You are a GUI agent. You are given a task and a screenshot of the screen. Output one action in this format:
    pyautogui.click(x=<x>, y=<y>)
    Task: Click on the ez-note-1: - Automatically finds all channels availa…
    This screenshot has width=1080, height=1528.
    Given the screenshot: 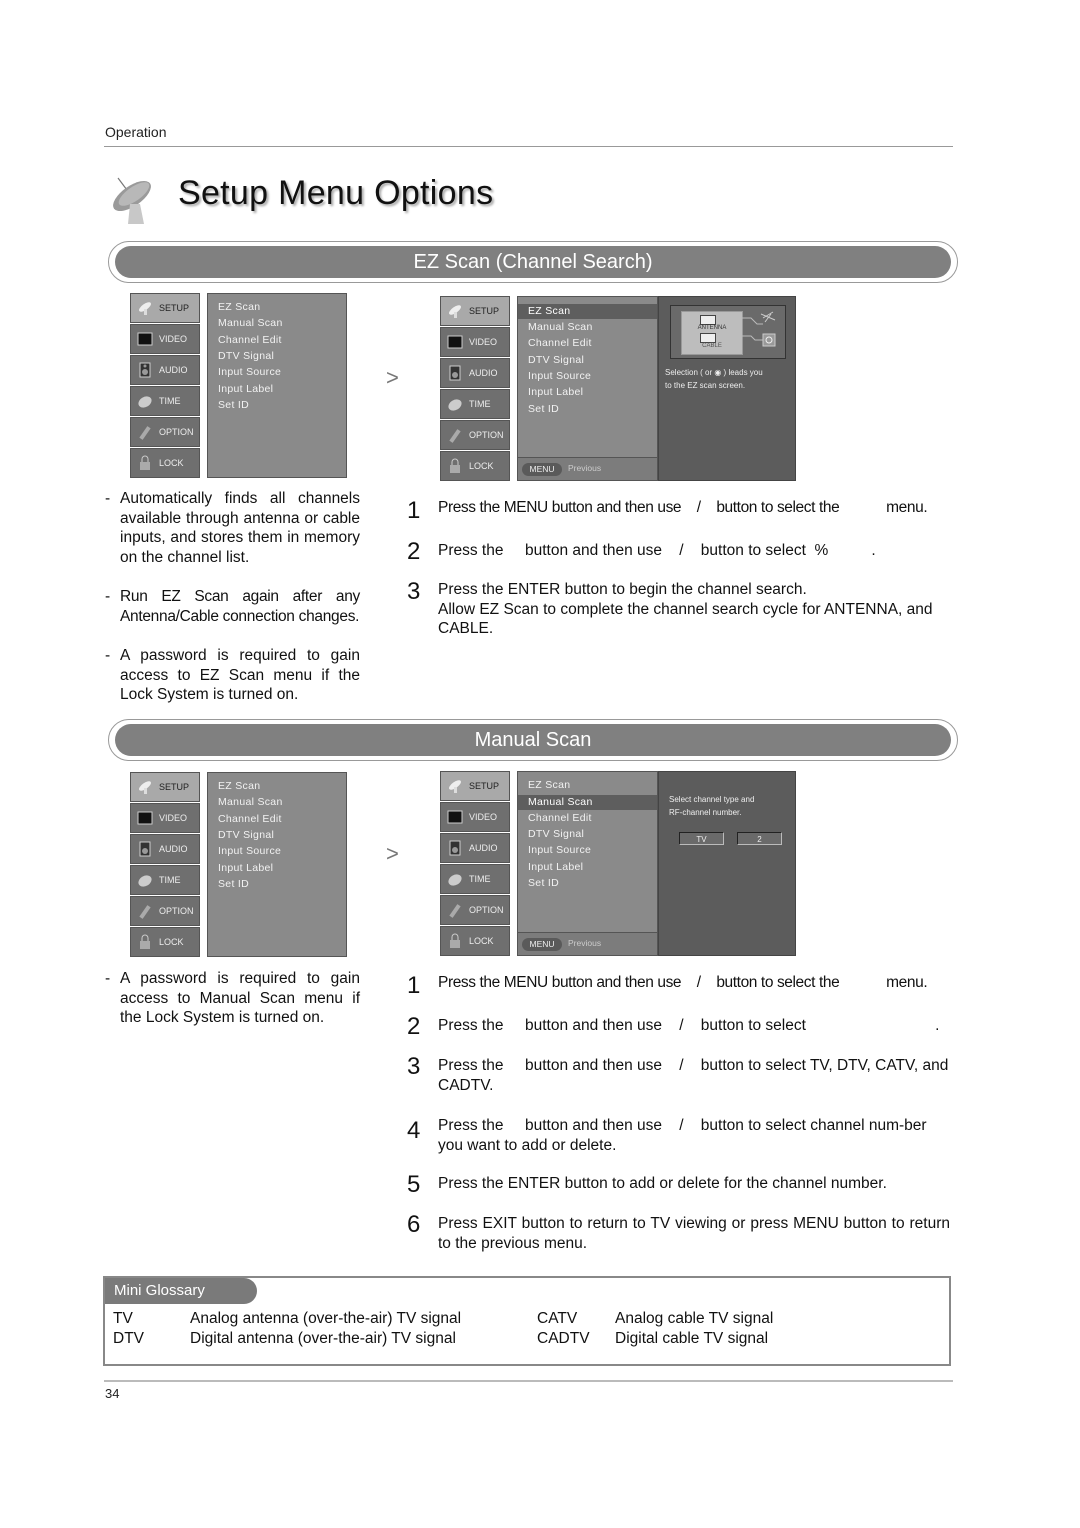 What is the action you would take?
    pyautogui.click(x=232, y=528)
    